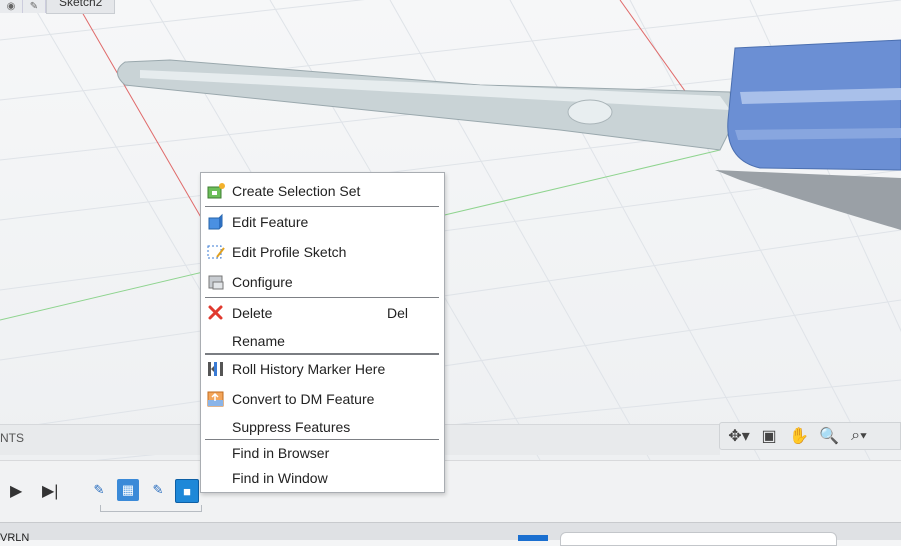 This screenshot has height=546, width=901. What do you see at coordinates (309, 369) in the screenshot?
I see `menu-label: Roll History Marker Here` at bounding box center [309, 369].